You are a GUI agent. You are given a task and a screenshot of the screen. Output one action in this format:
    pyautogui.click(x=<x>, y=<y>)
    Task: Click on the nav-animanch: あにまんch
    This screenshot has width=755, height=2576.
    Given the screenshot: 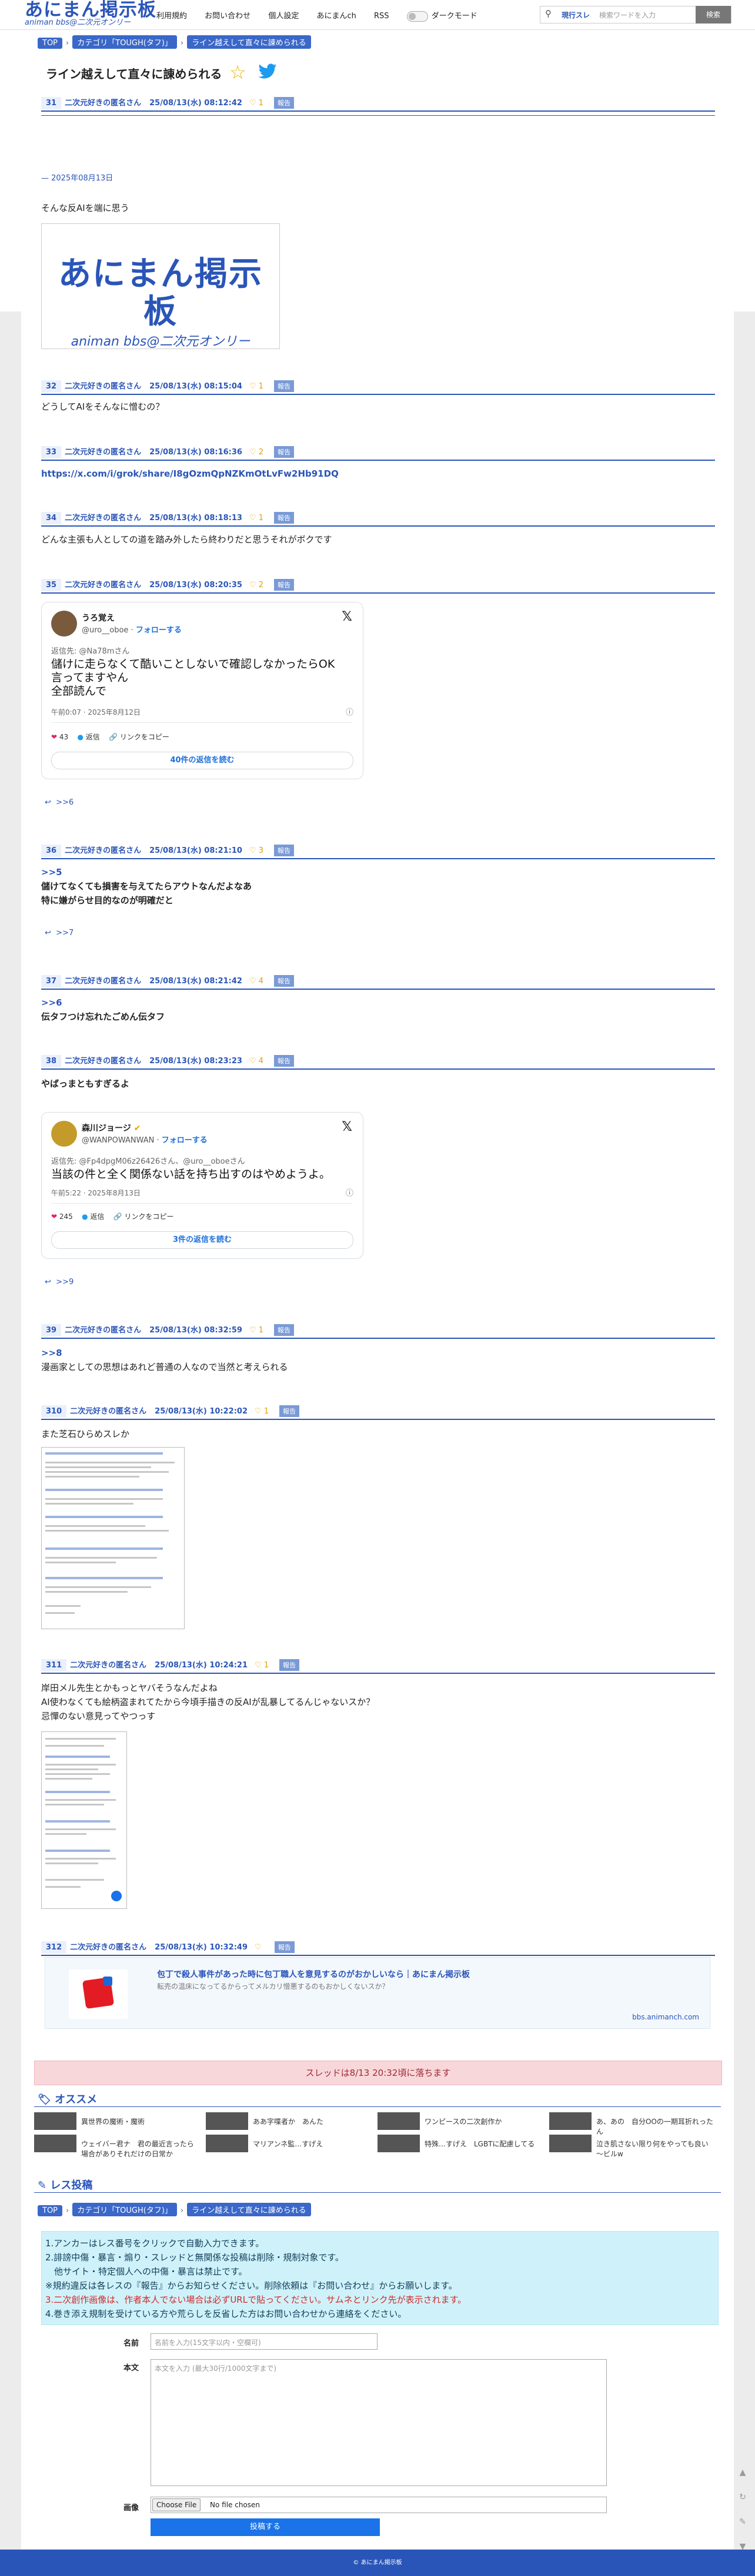 What is the action you would take?
    pyautogui.click(x=336, y=16)
    